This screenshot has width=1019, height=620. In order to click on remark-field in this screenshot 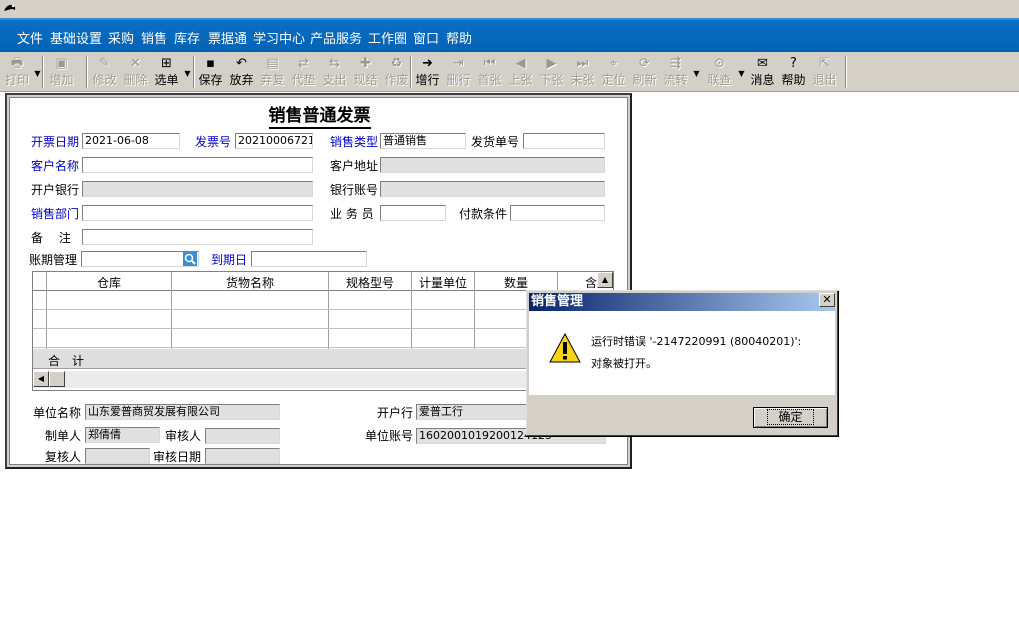, I will do `click(197, 237)`.